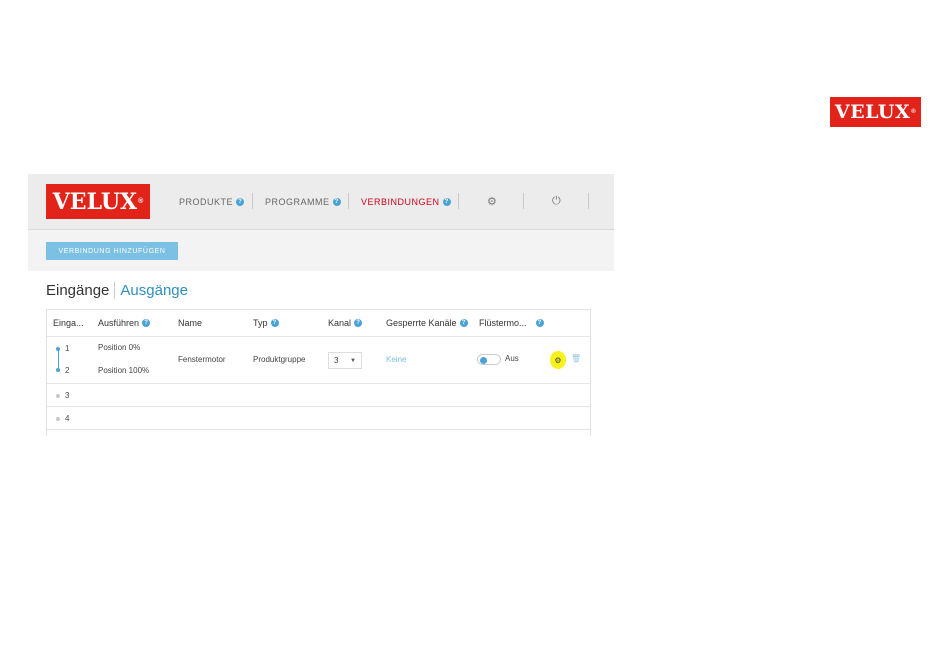  I want to click on io-tabs: Eingänge Ausgänge, so click(117, 290).